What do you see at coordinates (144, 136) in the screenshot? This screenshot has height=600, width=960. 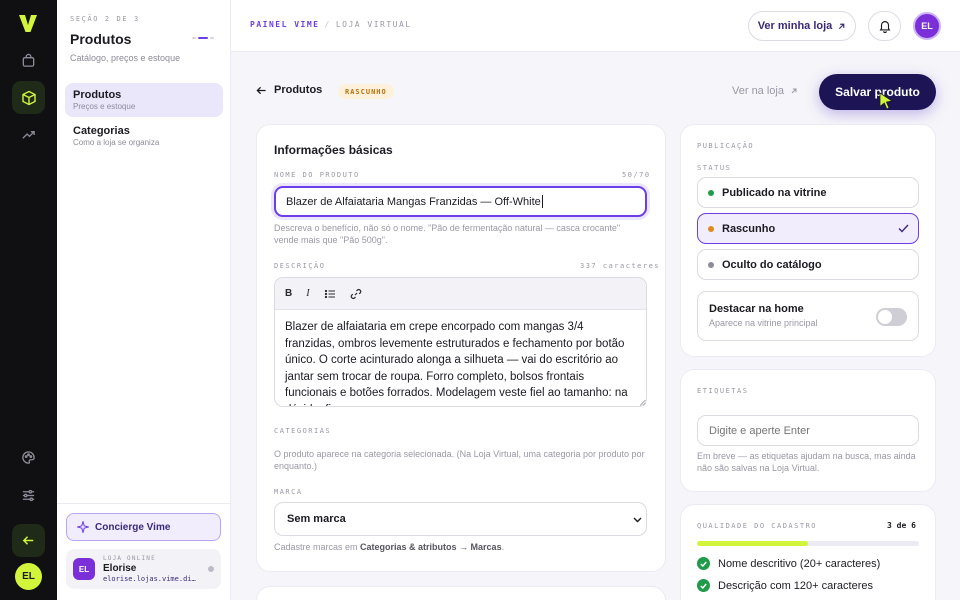 I see `sidebar-item-categorias: Categorias Como a loja se organiza` at bounding box center [144, 136].